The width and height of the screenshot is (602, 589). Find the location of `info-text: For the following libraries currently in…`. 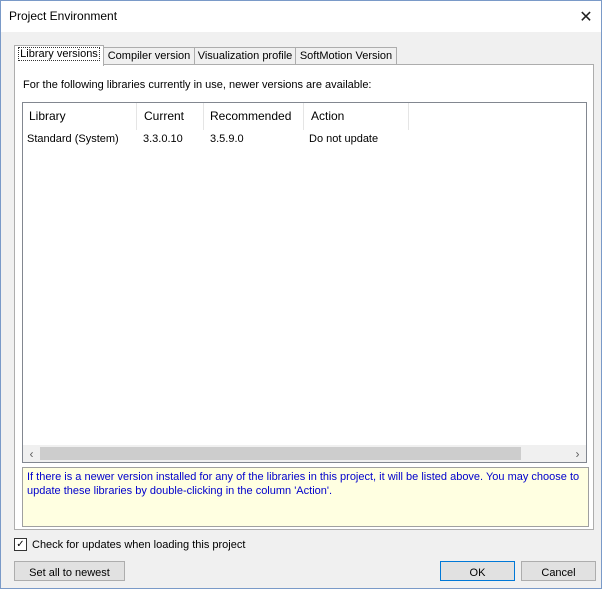

info-text: For the following libraries currently in… is located at coordinates (197, 85).